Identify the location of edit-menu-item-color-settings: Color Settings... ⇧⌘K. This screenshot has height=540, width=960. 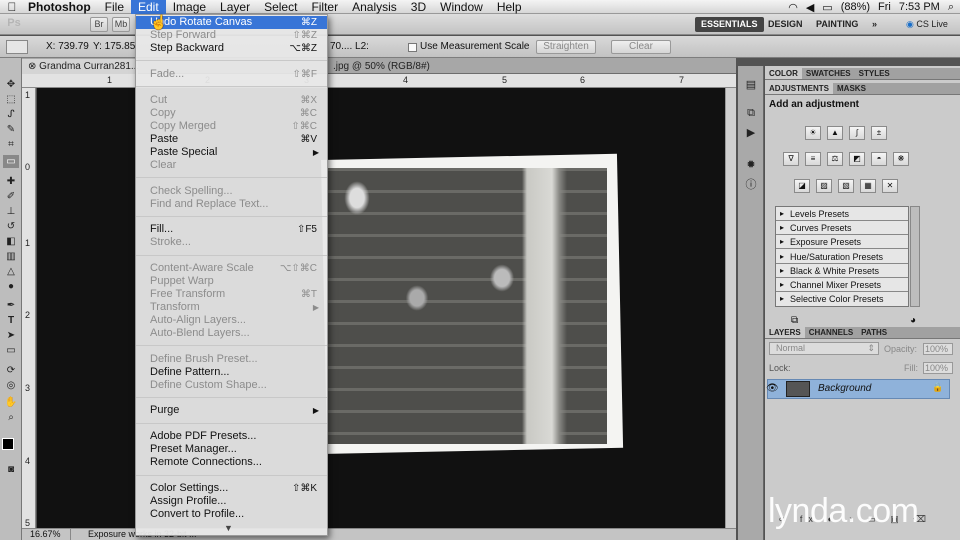
(231, 488).